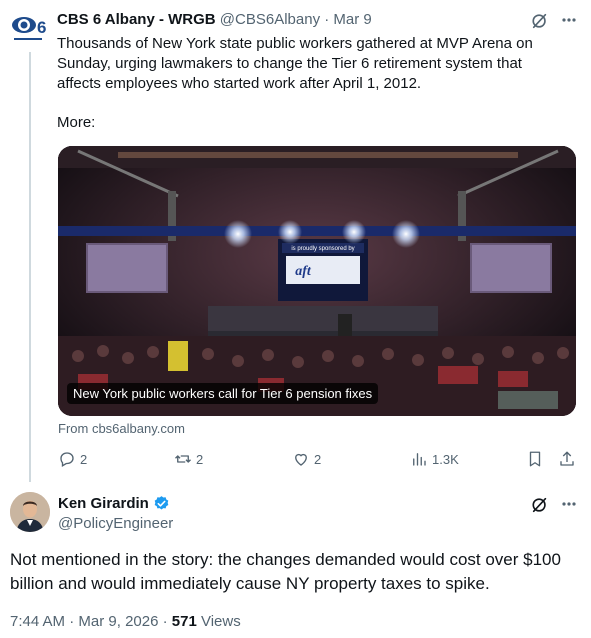 This screenshot has width=591, height=638. I want to click on bookmark-icon, so click(535, 459).